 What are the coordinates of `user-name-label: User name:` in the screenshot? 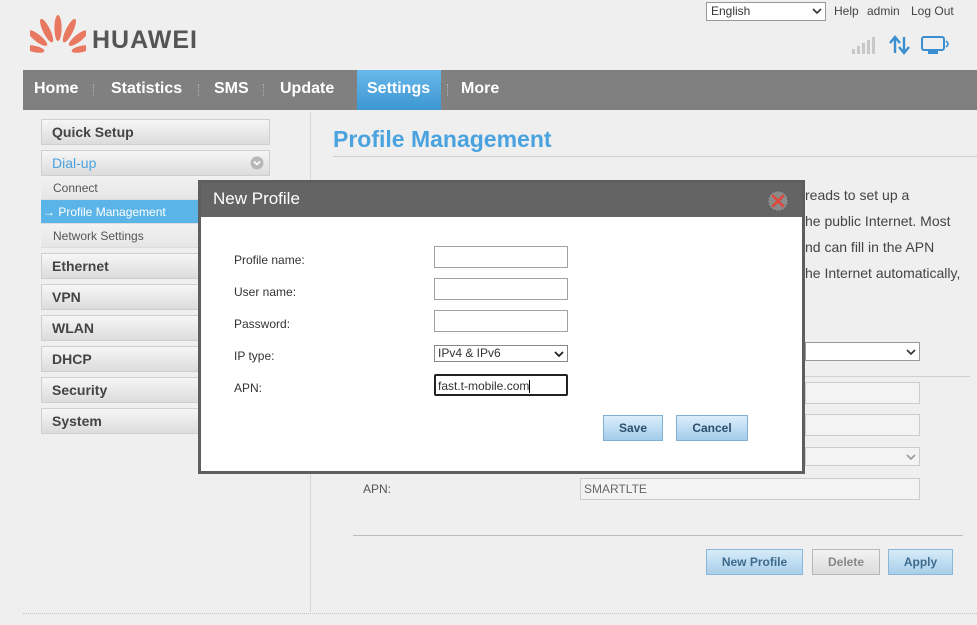 It's located at (265, 292).